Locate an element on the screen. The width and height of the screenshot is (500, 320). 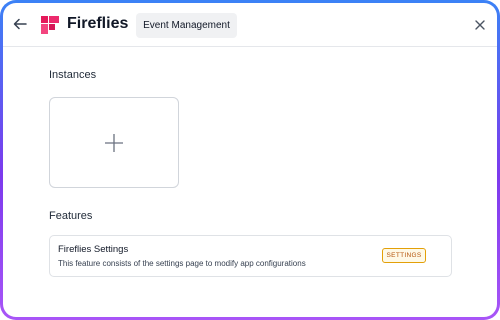
feature-name: Fireflies Settings is located at coordinates (93, 249).